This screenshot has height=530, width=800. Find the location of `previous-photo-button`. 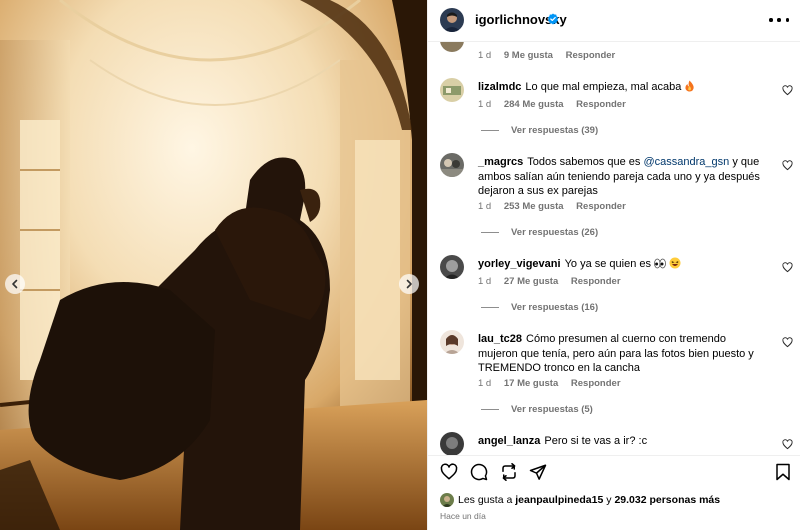

previous-photo-button is located at coordinates (15, 284).